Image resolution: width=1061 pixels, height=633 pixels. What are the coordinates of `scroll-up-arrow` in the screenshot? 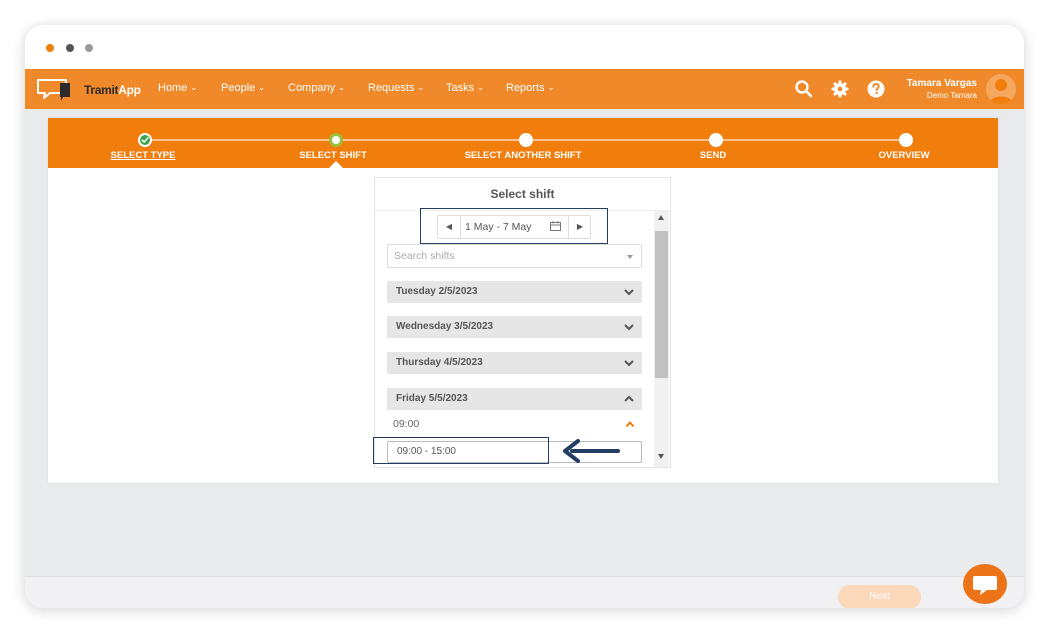 It's located at (661, 217).